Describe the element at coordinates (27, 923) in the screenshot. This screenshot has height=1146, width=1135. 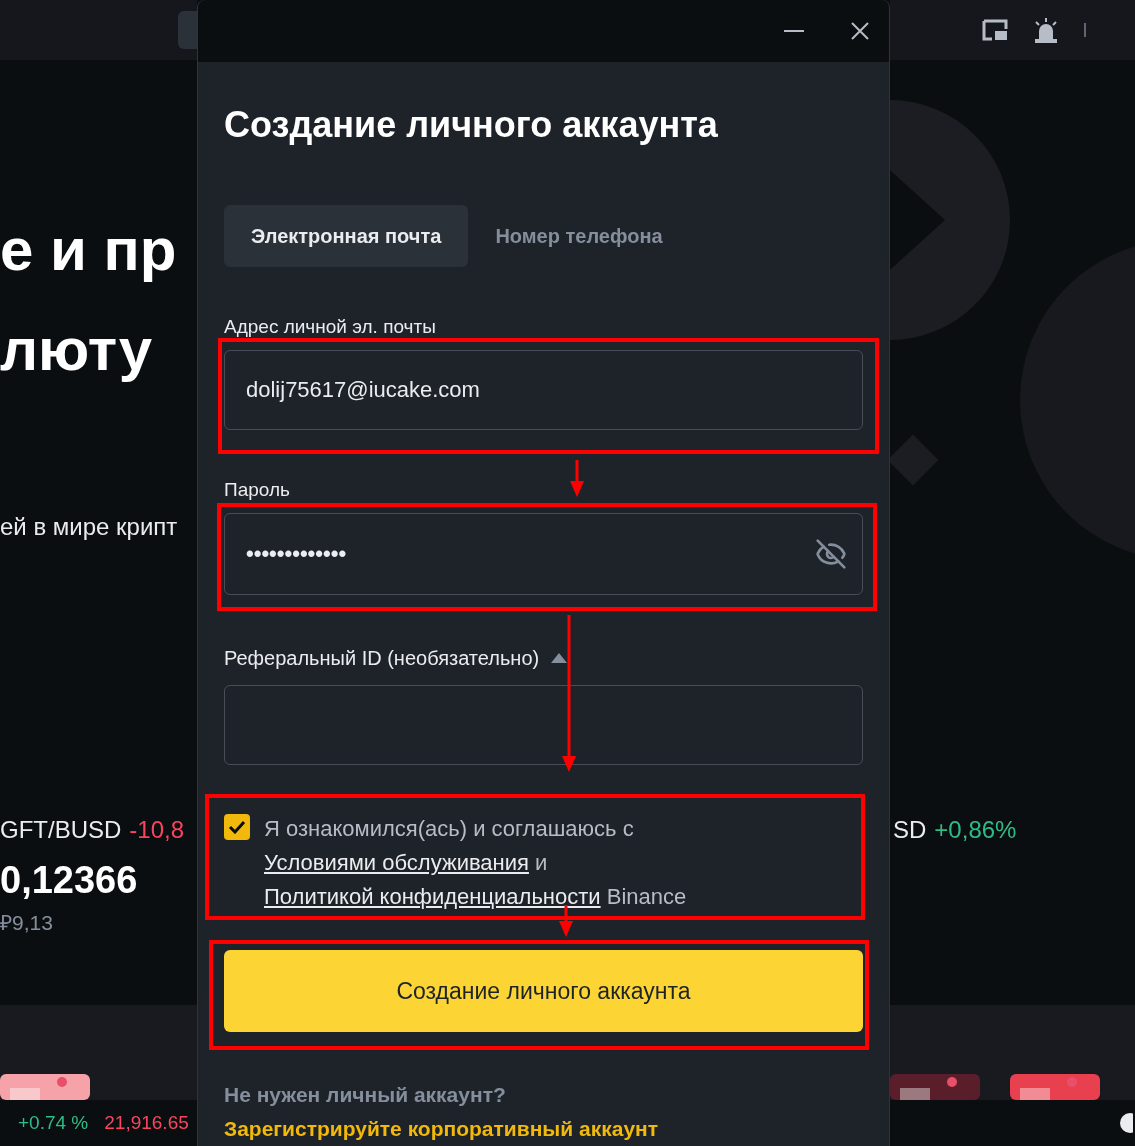
I see `ticker-fiat-price: ₽9,13` at that location.